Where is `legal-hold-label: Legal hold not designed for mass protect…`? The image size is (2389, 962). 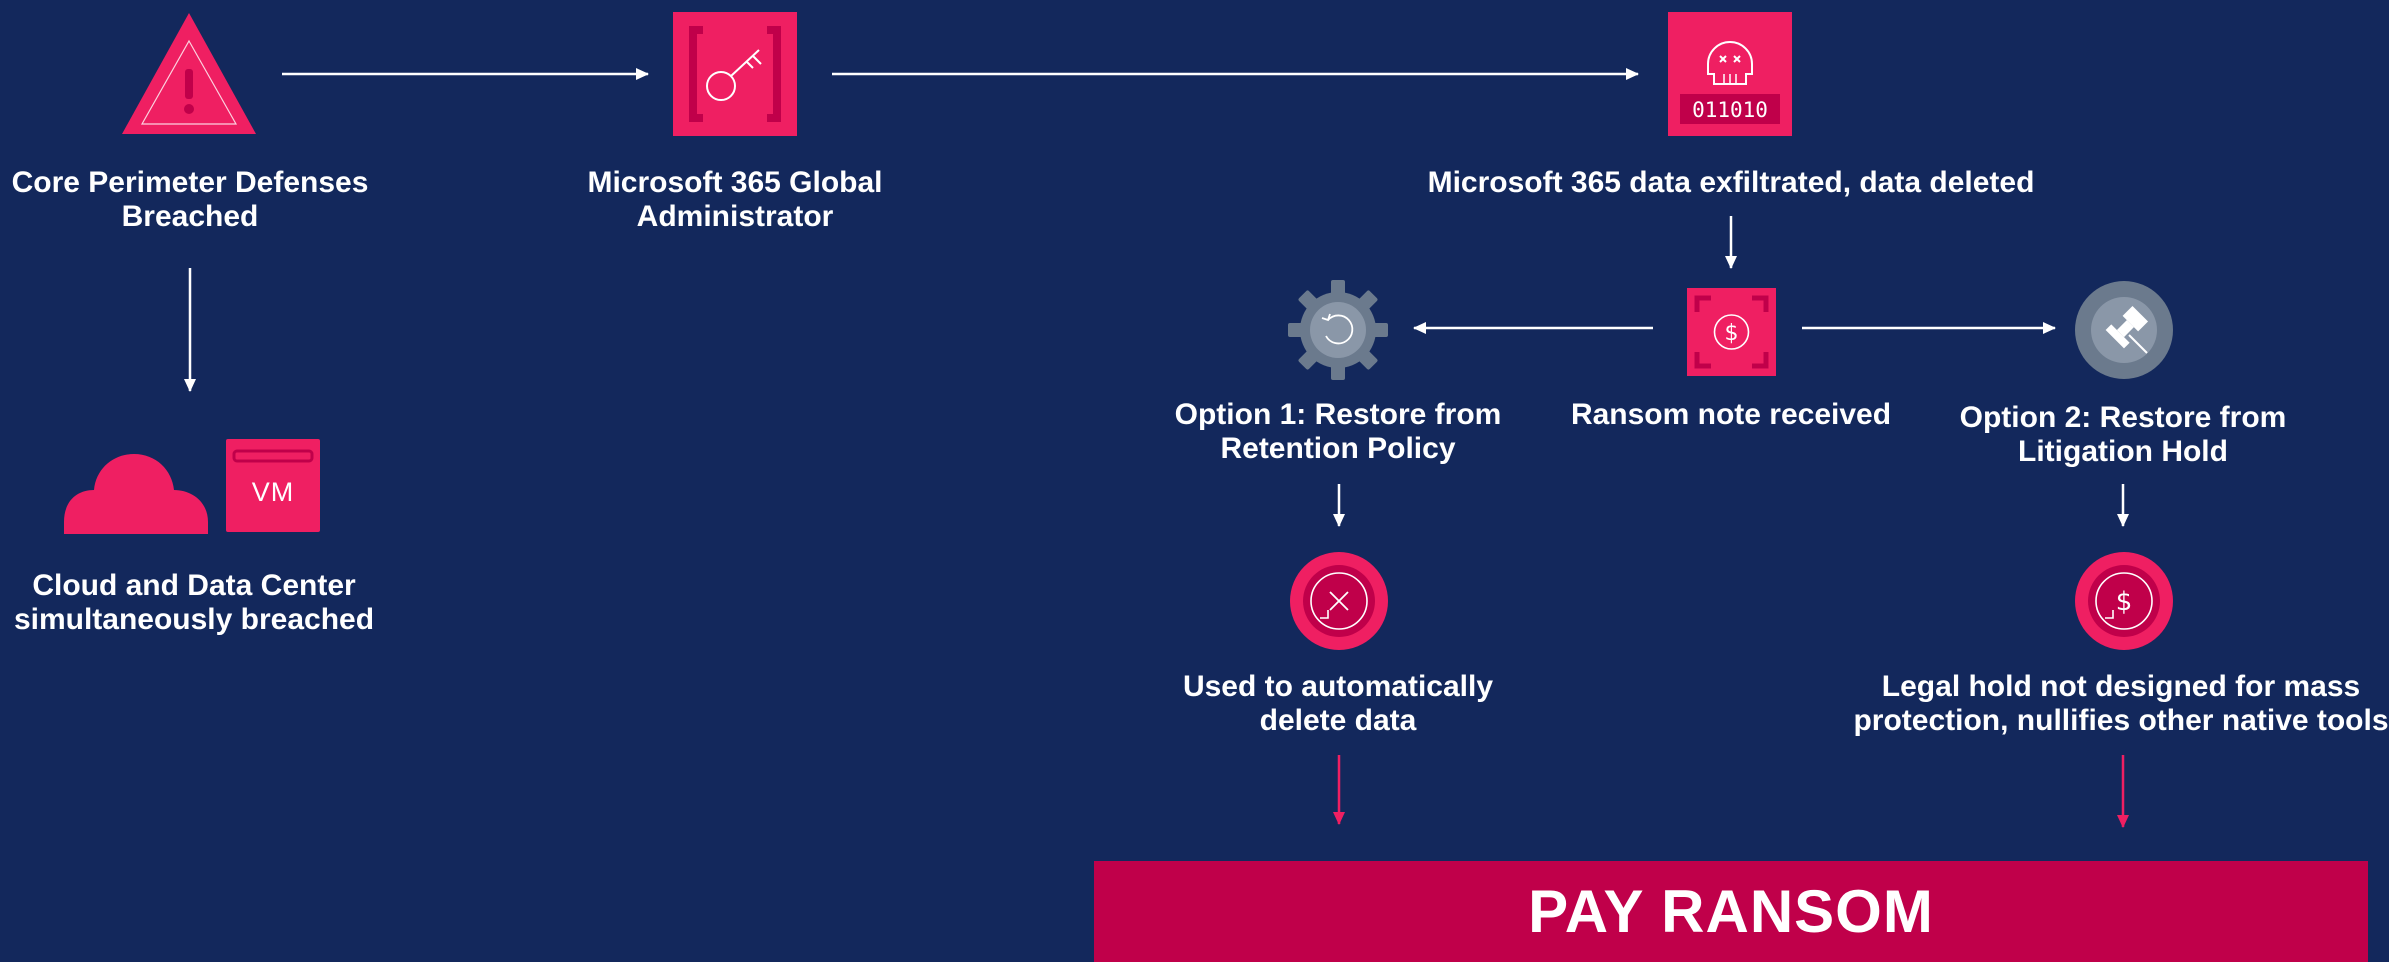
legal-hold-label: Legal hold not designed for mass protect… is located at coordinates (2121, 703).